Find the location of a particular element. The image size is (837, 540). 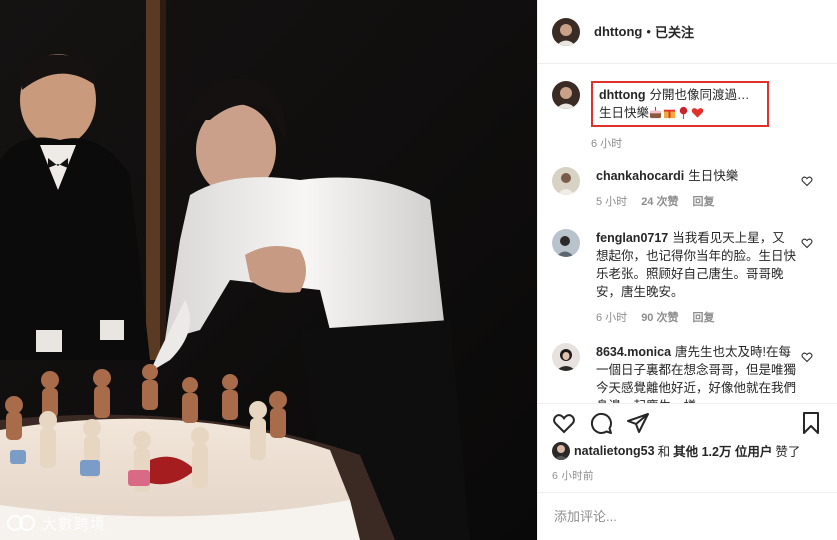

share-button is located at coordinates (638, 423).